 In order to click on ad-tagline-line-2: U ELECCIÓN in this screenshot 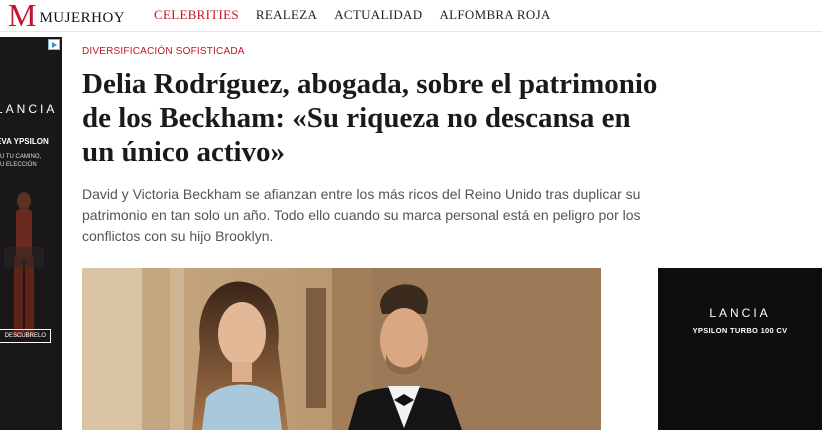, I will do `click(18, 165)`.